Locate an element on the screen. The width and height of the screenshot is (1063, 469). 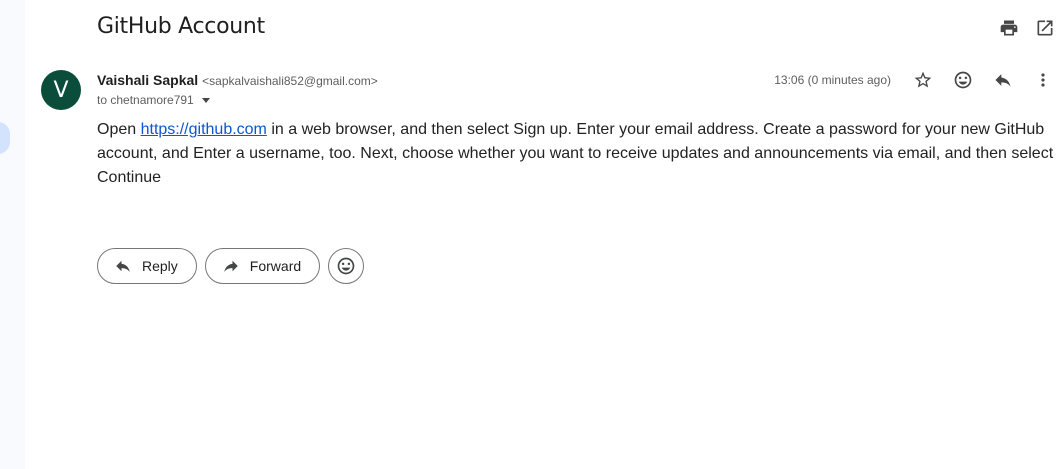
left-navigation-strip is located at coordinates (12, 234).